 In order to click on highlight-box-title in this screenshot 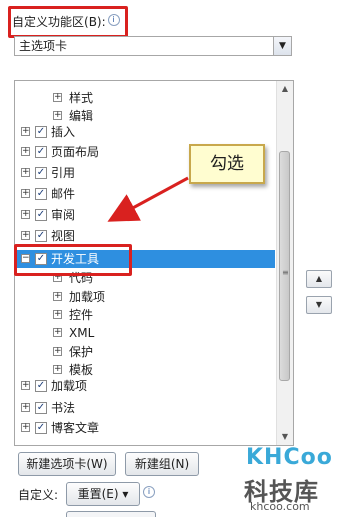, I will do `click(68, 22)`.